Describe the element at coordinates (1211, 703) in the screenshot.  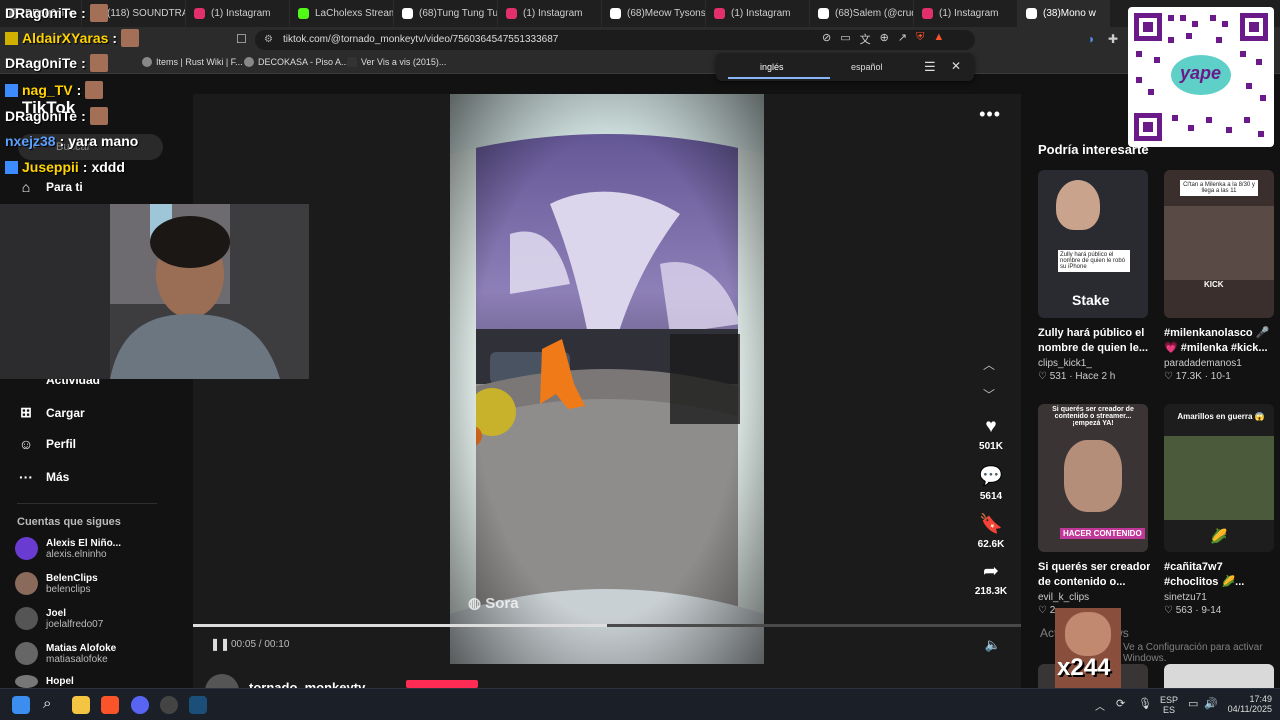
I see `volume-icon: 🔊` at that location.